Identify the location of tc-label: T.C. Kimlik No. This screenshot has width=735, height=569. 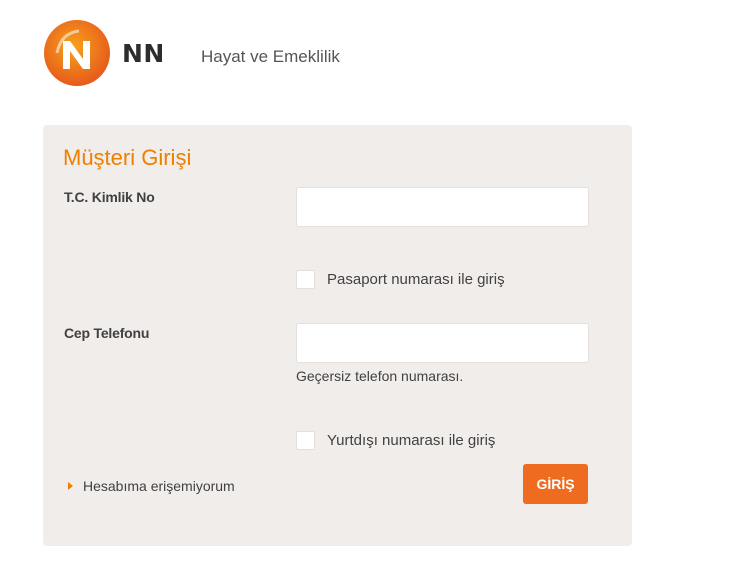
(109, 197).